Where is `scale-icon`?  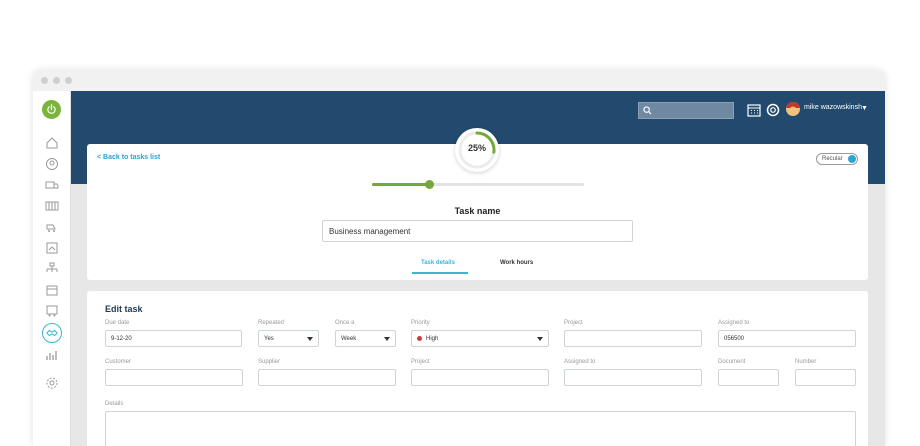
scale-icon is located at coordinates (52, 248).